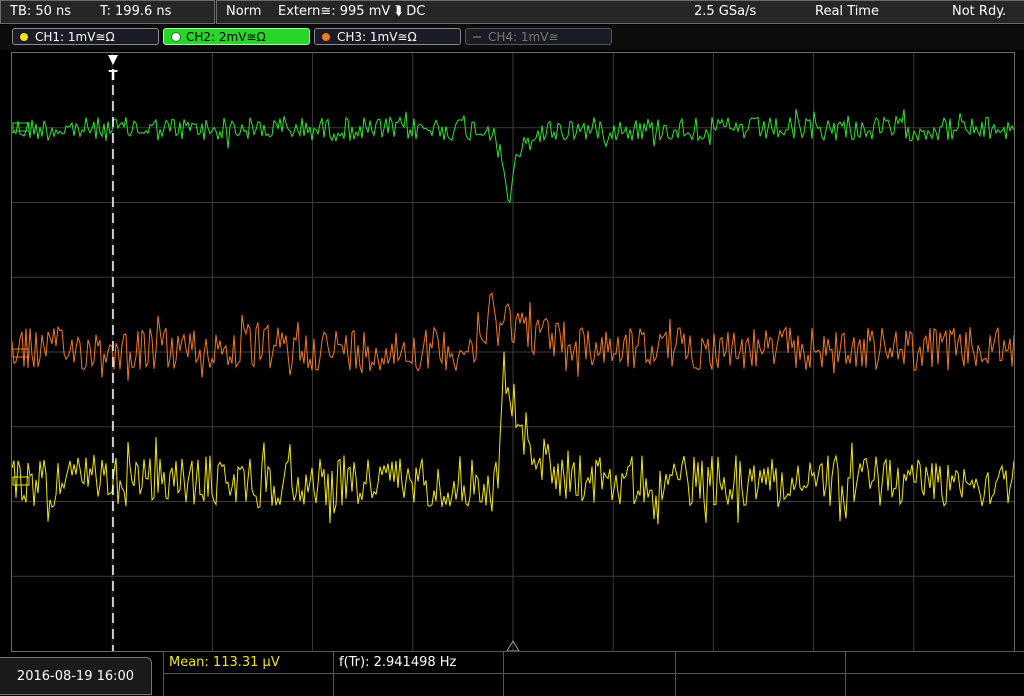 This screenshot has height=696, width=1024. Describe the element at coordinates (326, 37) in the screenshot. I see `ch3-indicator-icon` at that location.